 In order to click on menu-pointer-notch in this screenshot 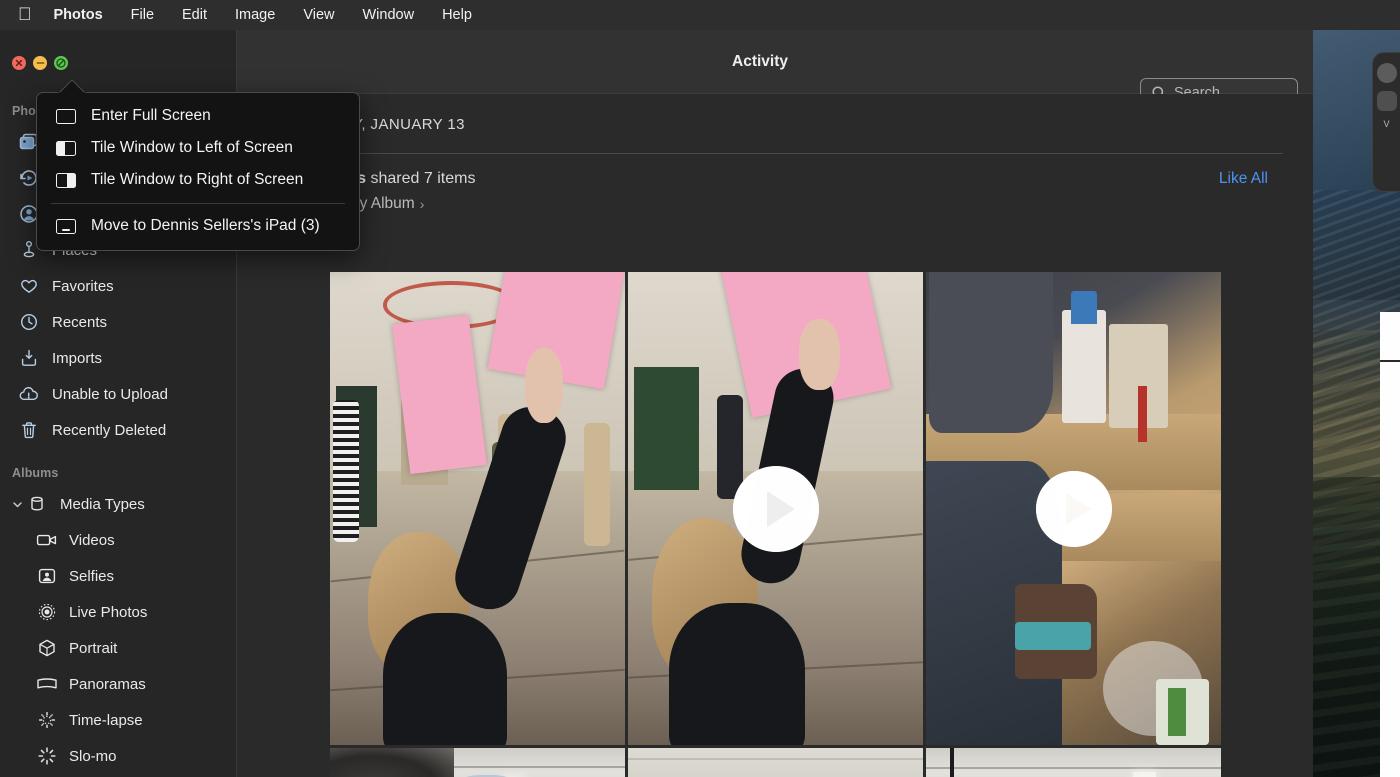, I will do `click(72, 87)`.